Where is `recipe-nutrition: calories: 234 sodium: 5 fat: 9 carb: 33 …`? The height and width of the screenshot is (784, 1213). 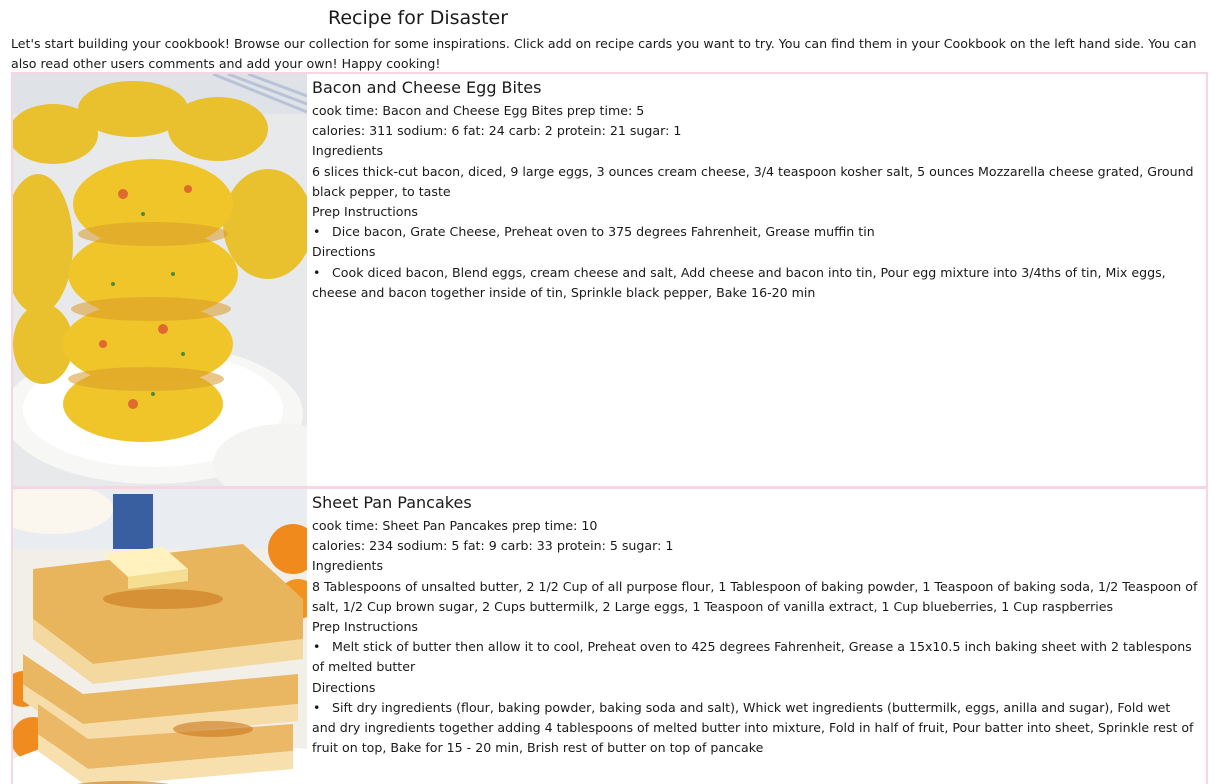
recipe-nutrition: calories: 234 sodium: 5 fat: 9 carb: 33 … is located at coordinates (493, 546).